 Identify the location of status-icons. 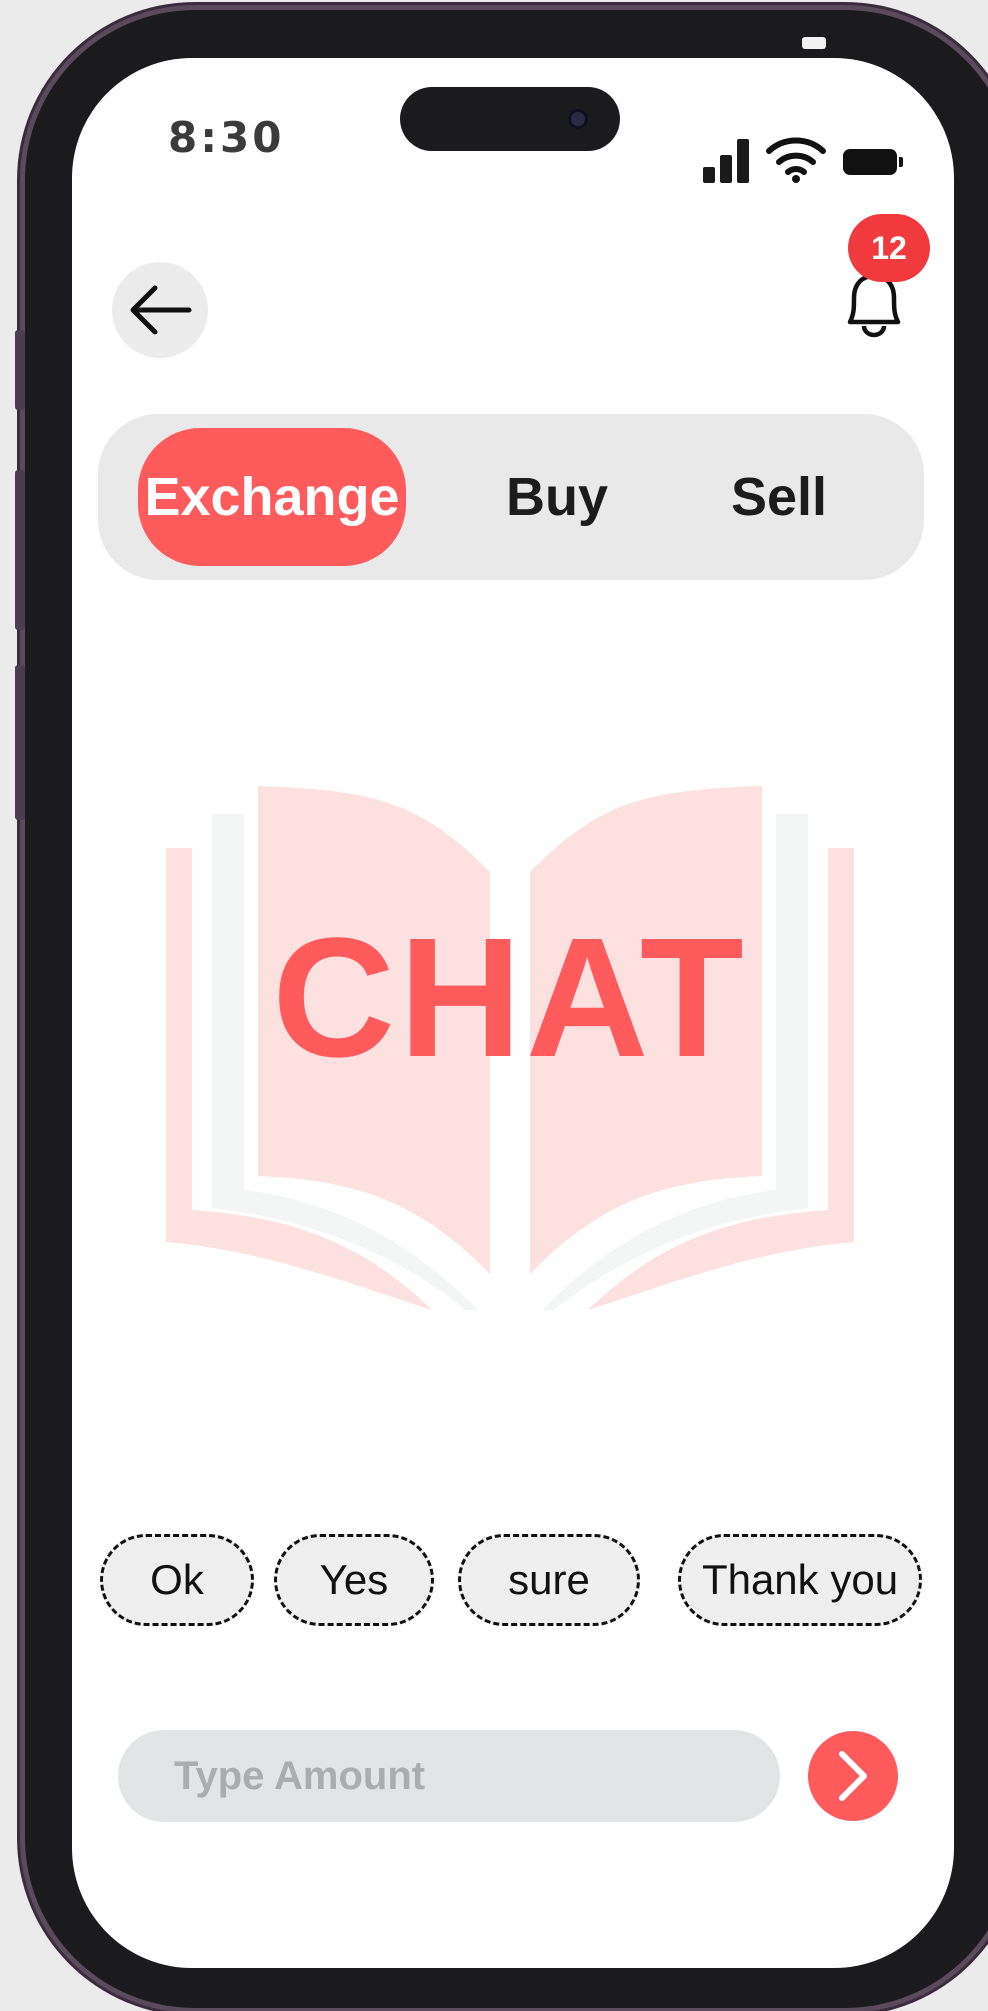
(803, 158).